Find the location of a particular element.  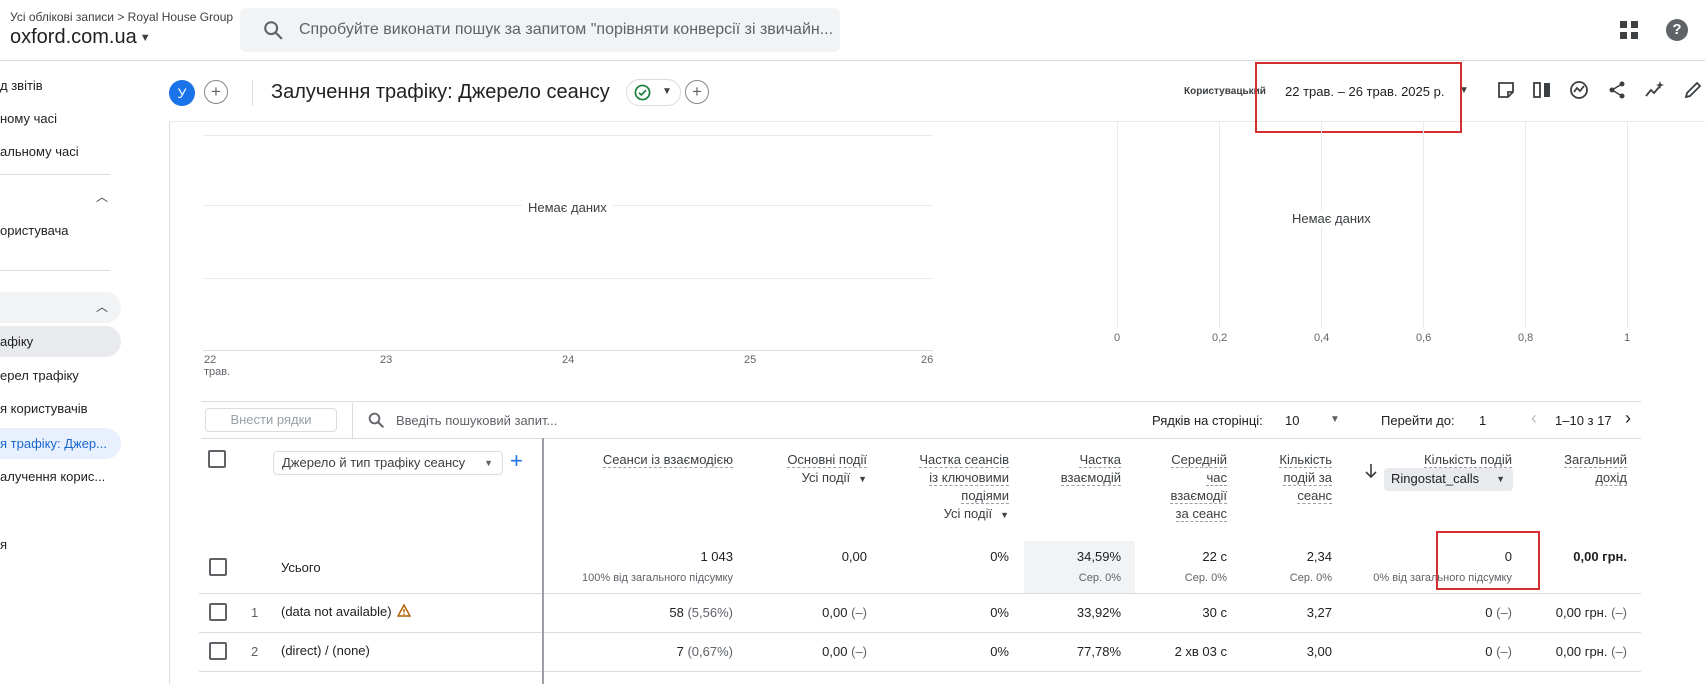

row-avg-time: 2 хв 03 с is located at coordinates (1200, 651).